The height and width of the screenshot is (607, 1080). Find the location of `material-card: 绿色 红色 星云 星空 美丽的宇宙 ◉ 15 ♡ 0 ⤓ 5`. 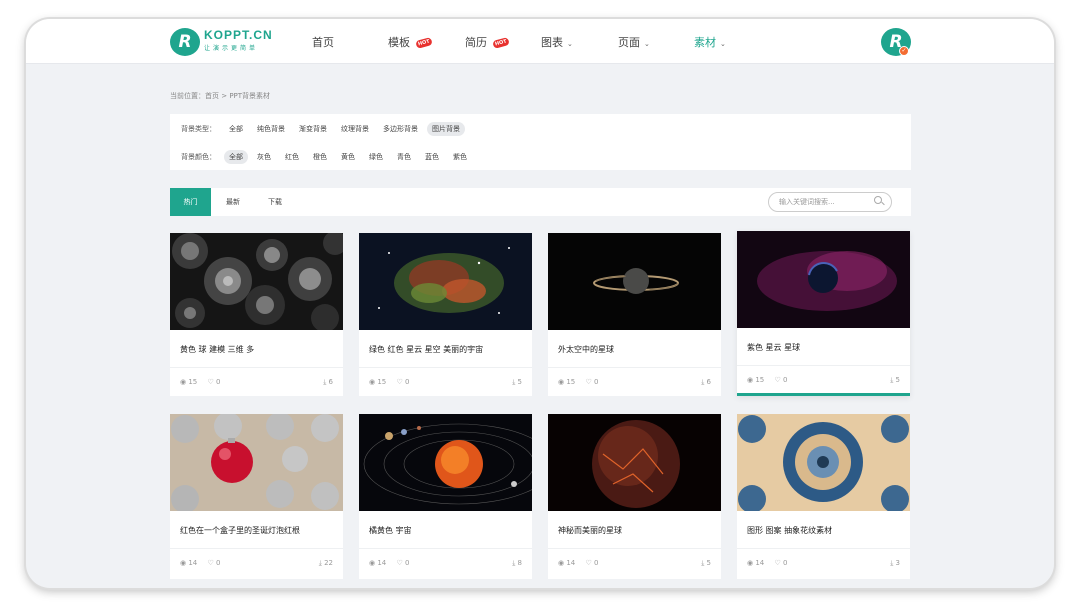

material-card: 绿色 红色 星云 星空 美丽的宇宙 ◉ 15 ♡ 0 ⤓ 5 is located at coordinates (445, 314).